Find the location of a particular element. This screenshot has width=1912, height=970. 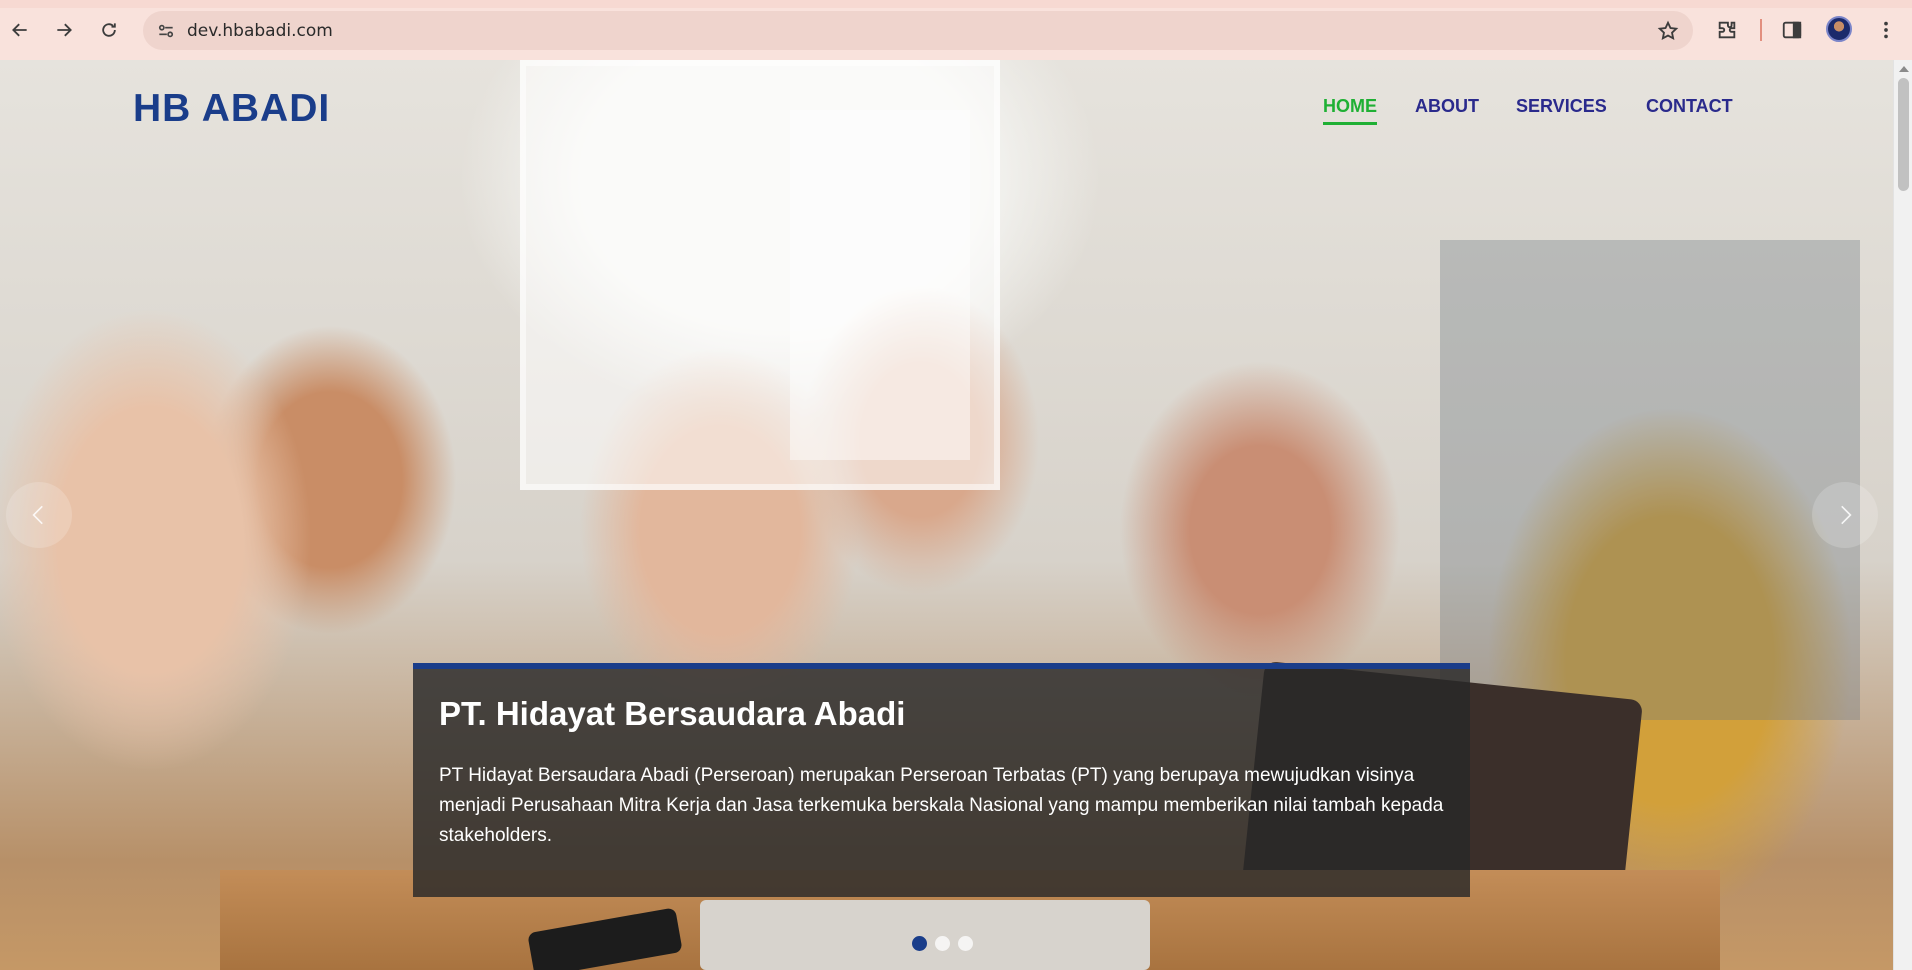

carousel-prev-button is located at coordinates (39, 515).